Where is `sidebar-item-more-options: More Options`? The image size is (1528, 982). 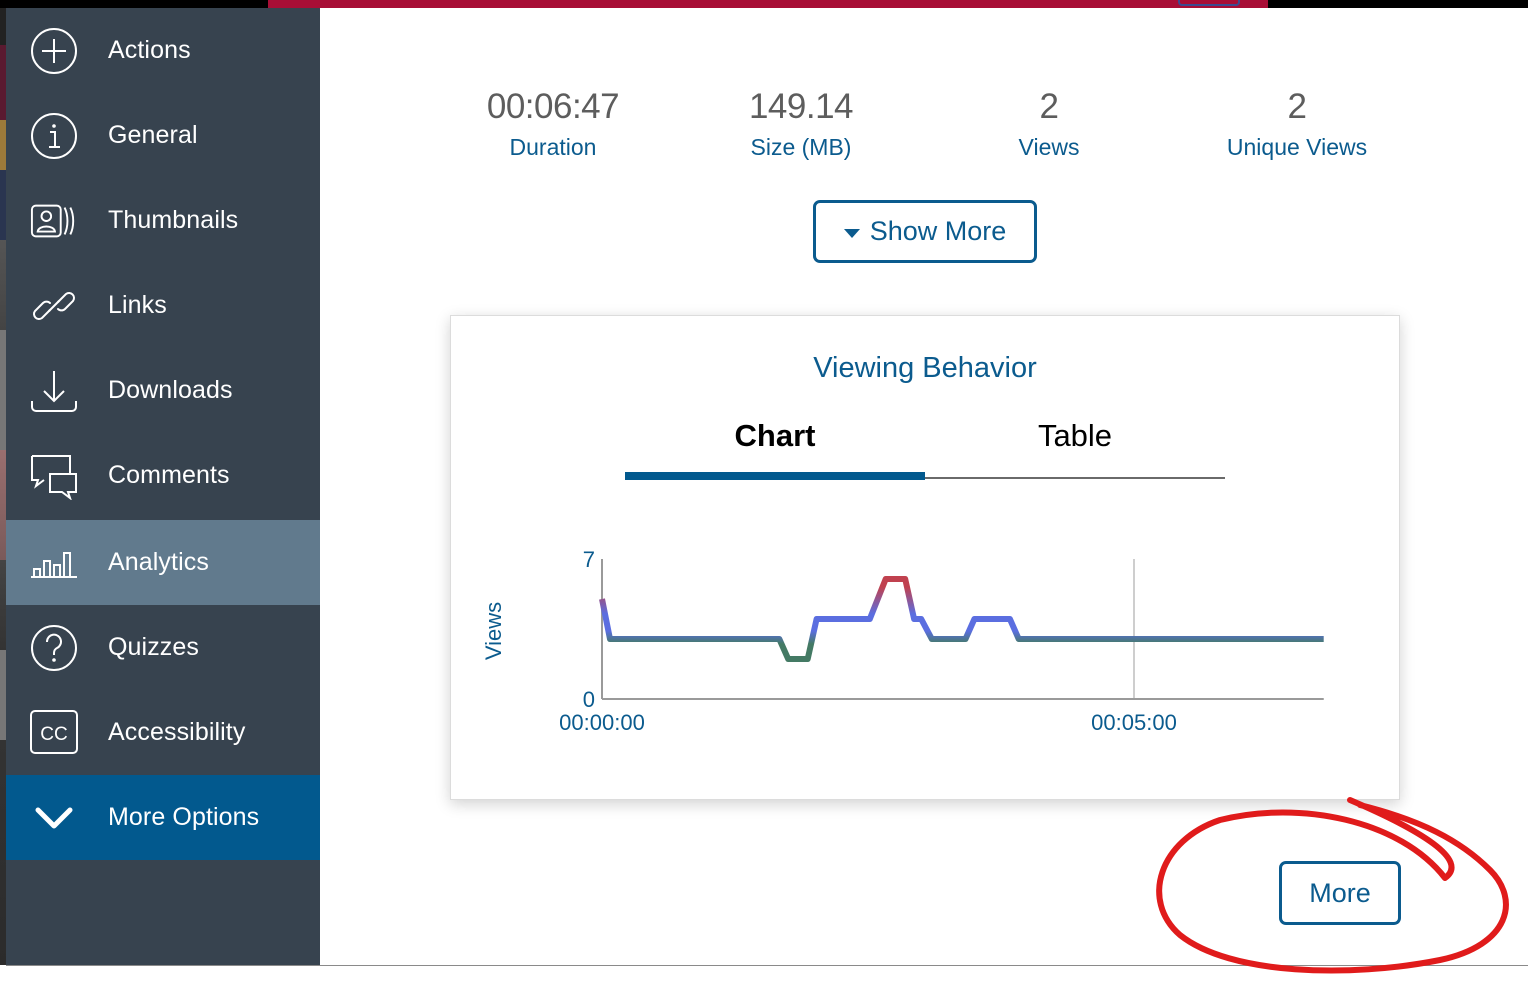
sidebar-item-more-options: More Options is located at coordinates (163, 817).